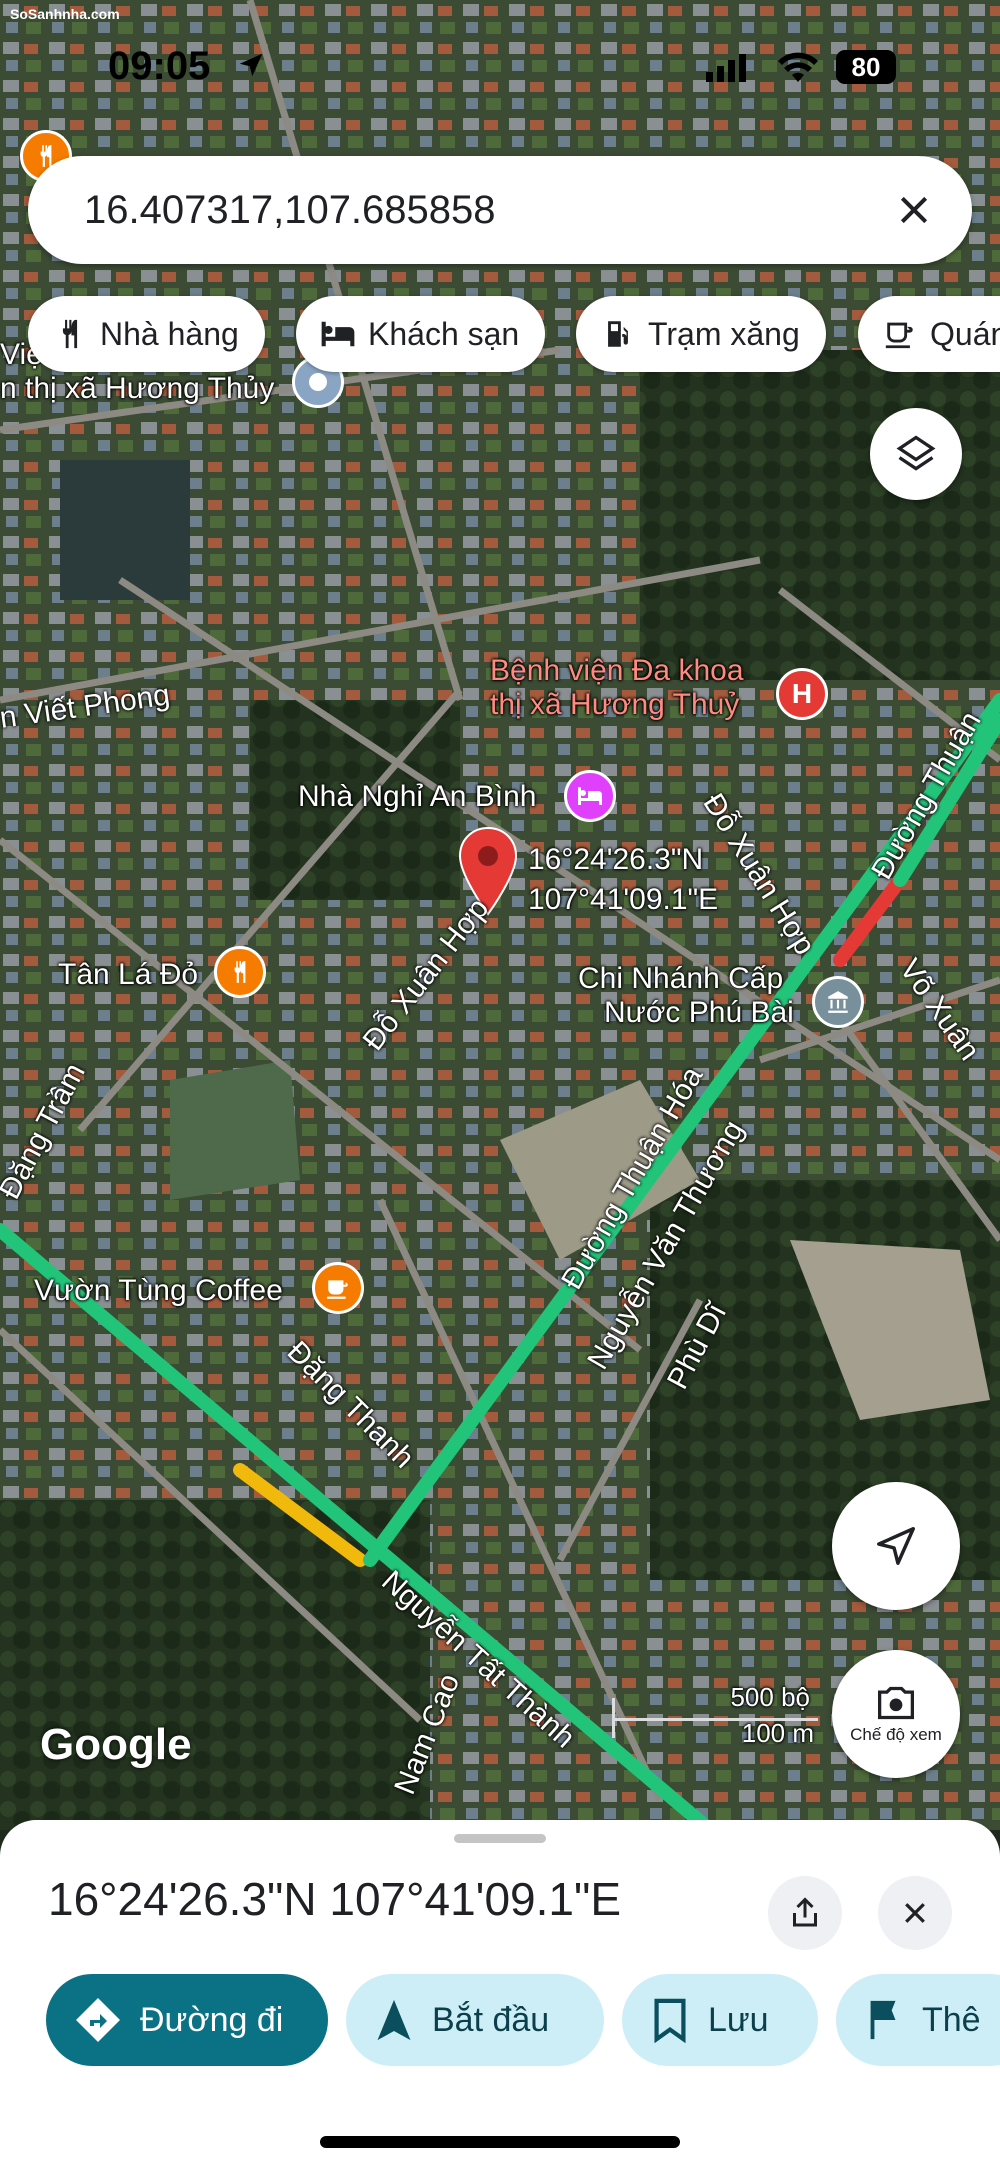  Describe the element at coordinates (500, 2142) in the screenshot. I see `home-indicator` at that location.